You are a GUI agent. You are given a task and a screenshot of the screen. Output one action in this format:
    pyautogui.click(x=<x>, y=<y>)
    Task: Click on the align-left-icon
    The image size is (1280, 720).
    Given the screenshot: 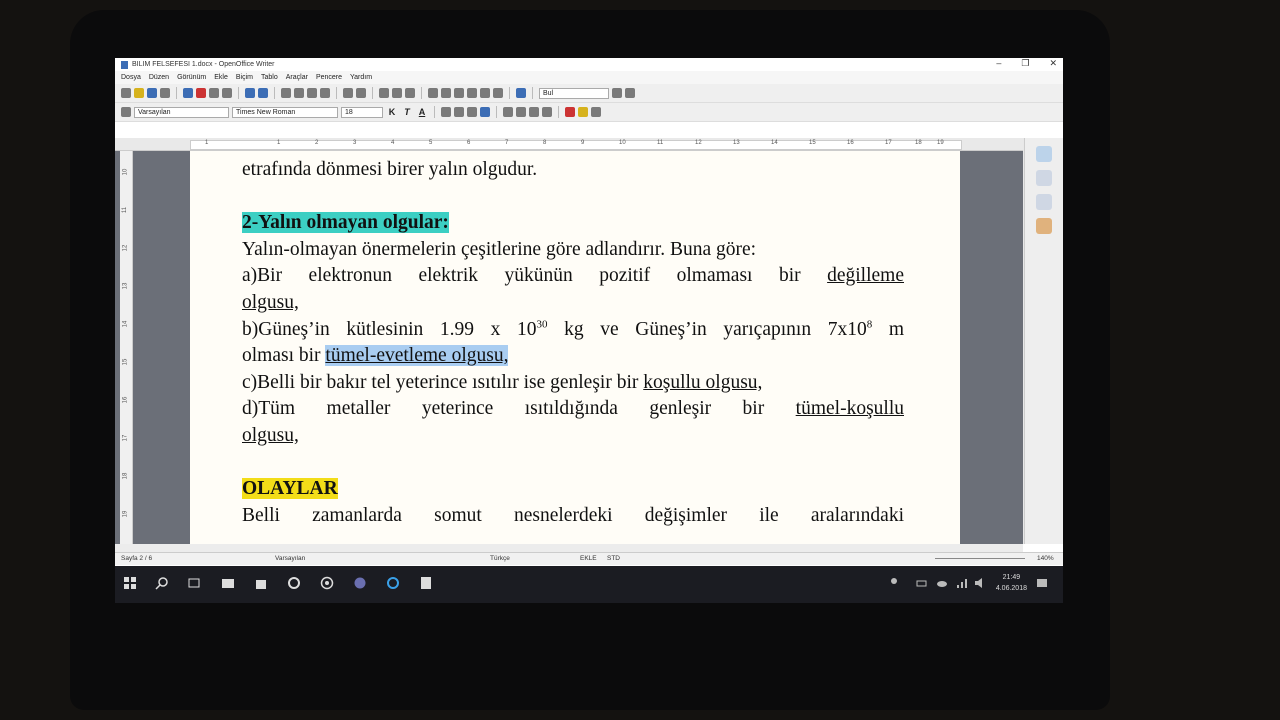 What is the action you would take?
    pyautogui.click(x=446, y=112)
    